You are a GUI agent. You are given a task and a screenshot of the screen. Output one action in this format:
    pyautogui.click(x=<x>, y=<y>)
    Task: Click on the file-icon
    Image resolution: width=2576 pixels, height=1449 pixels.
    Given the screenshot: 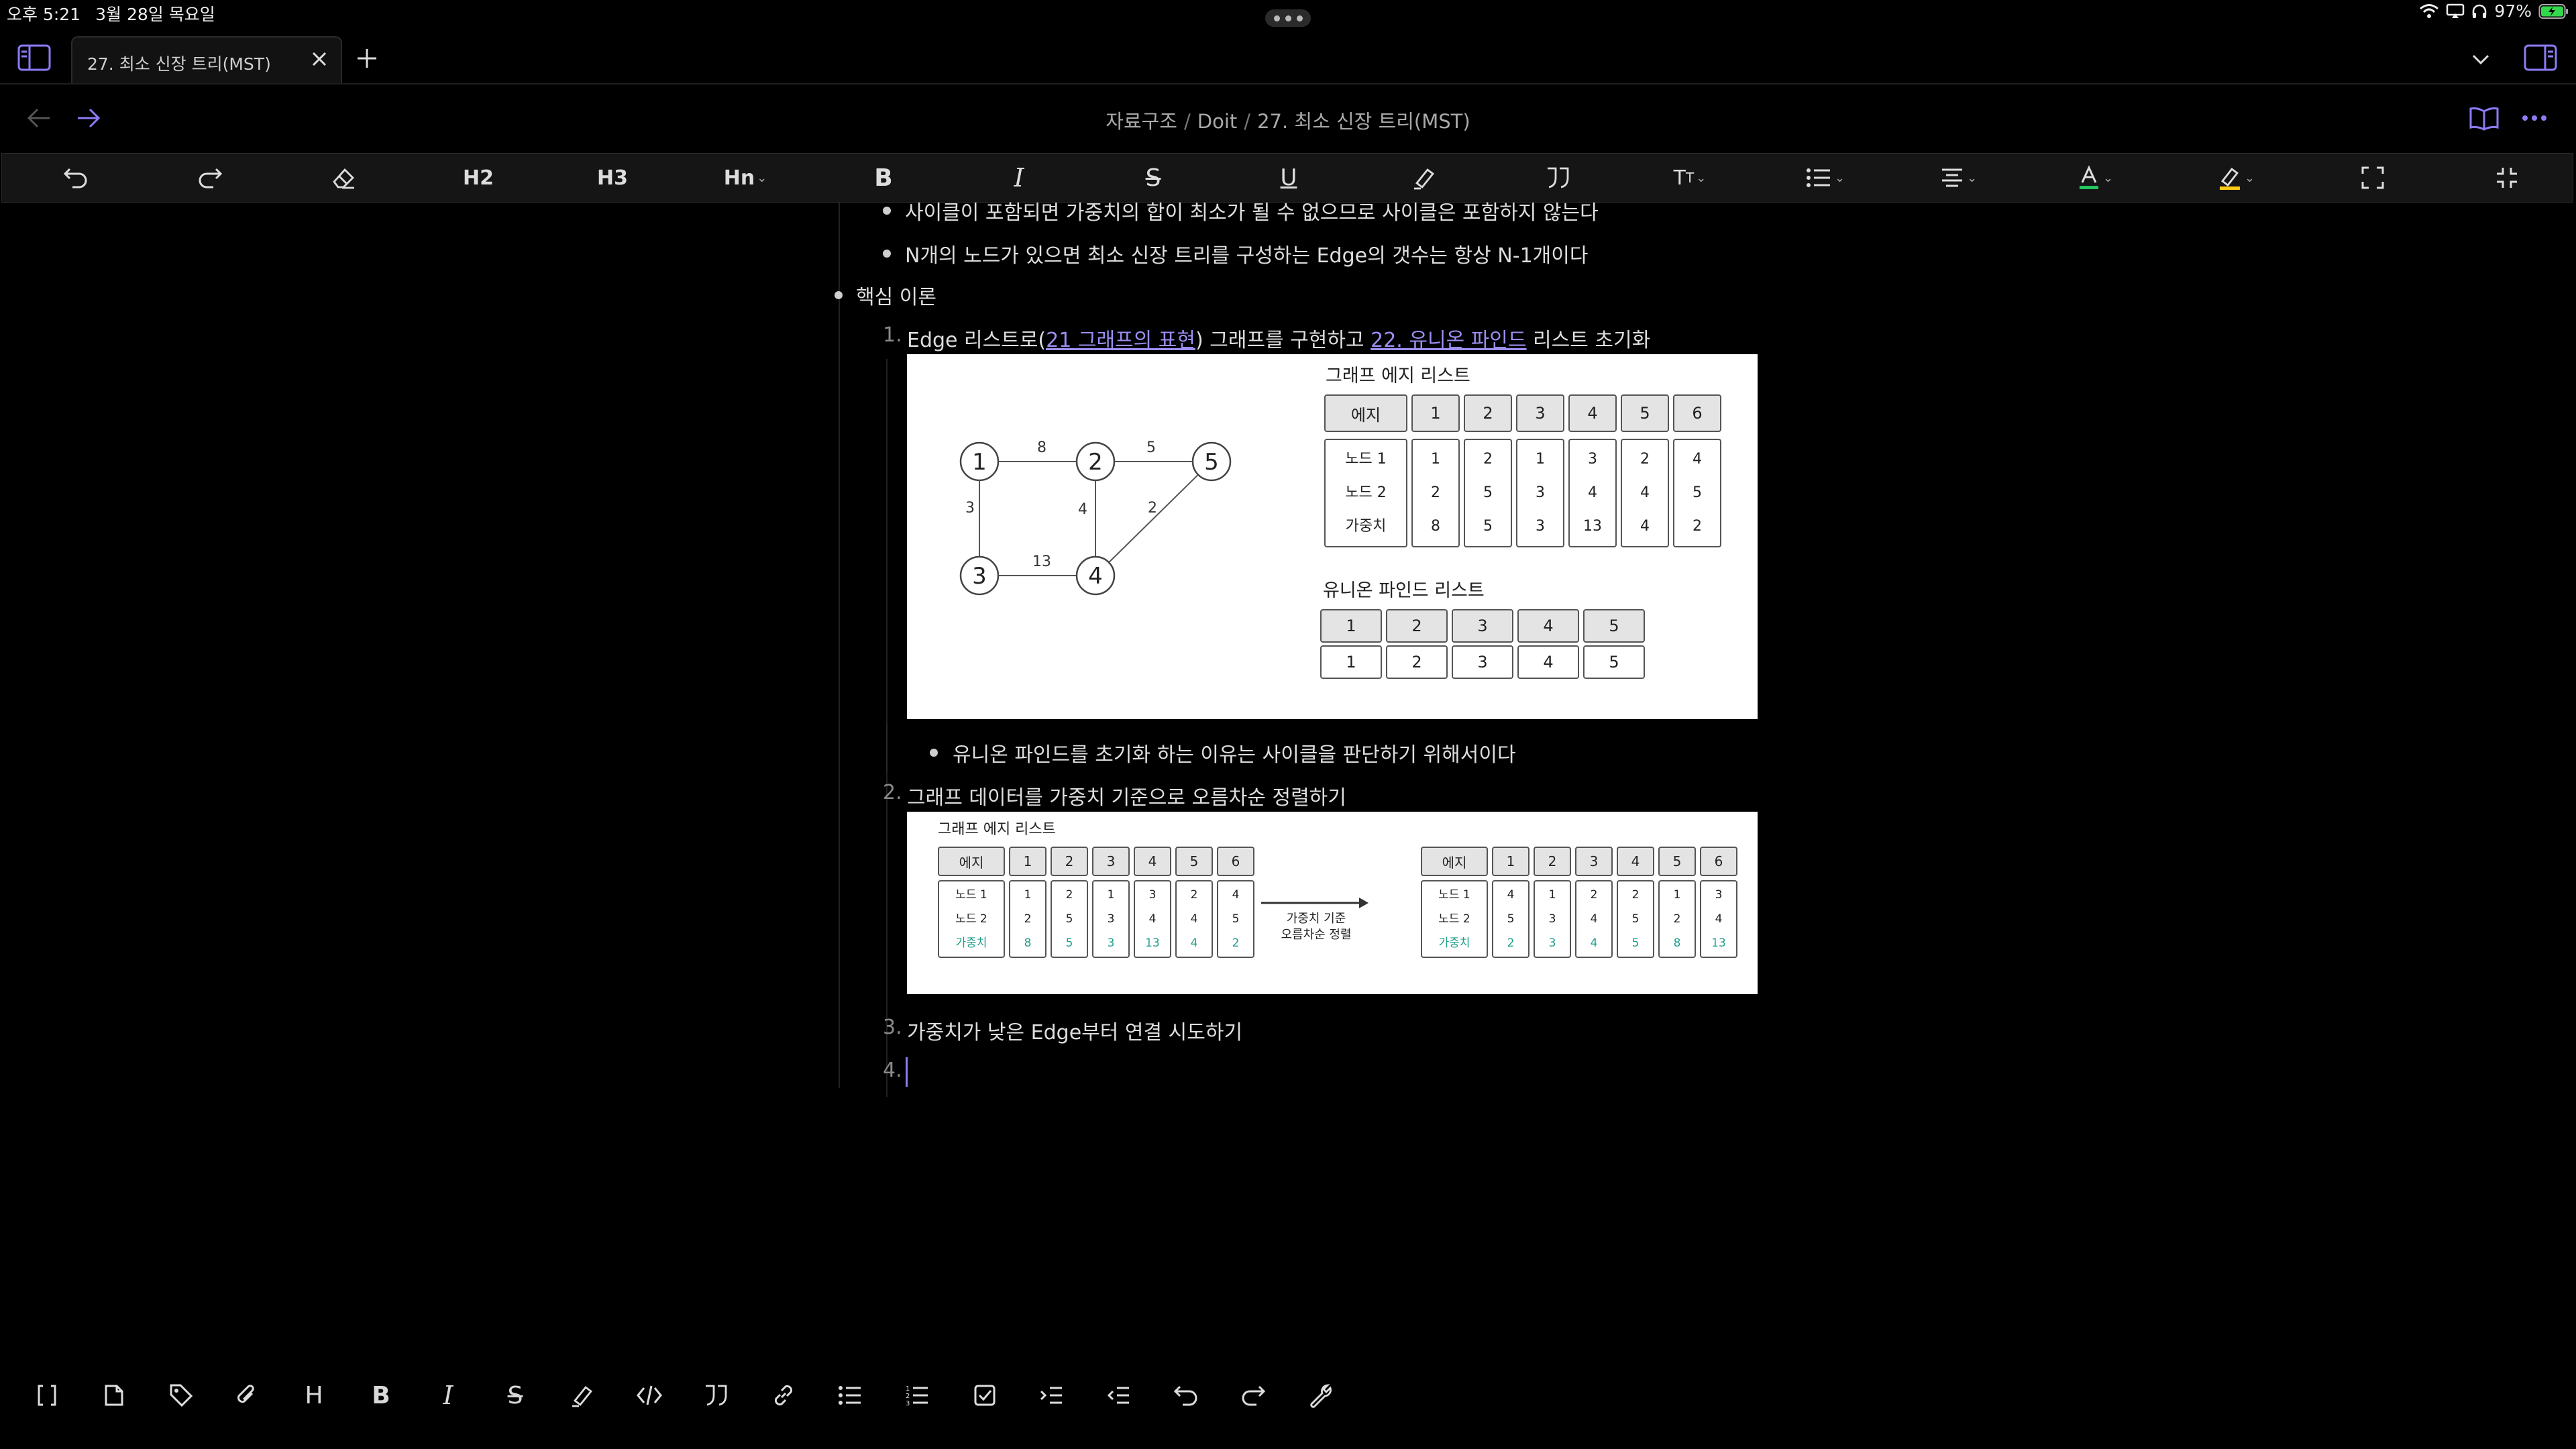 What is the action you would take?
    pyautogui.click(x=114, y=1395)
    